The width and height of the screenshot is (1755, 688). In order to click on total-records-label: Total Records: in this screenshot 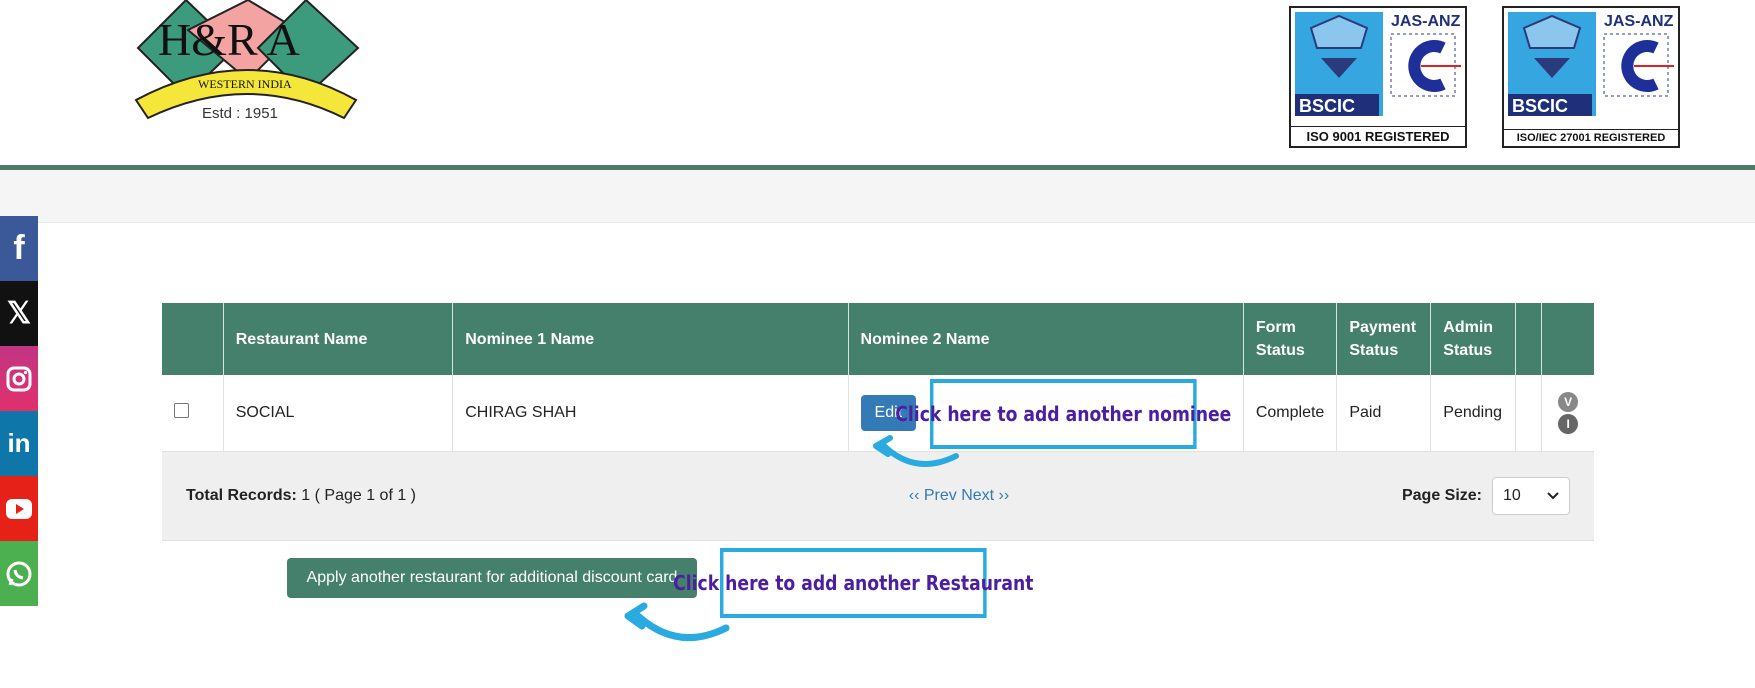, I will do `click(241, 495)`.